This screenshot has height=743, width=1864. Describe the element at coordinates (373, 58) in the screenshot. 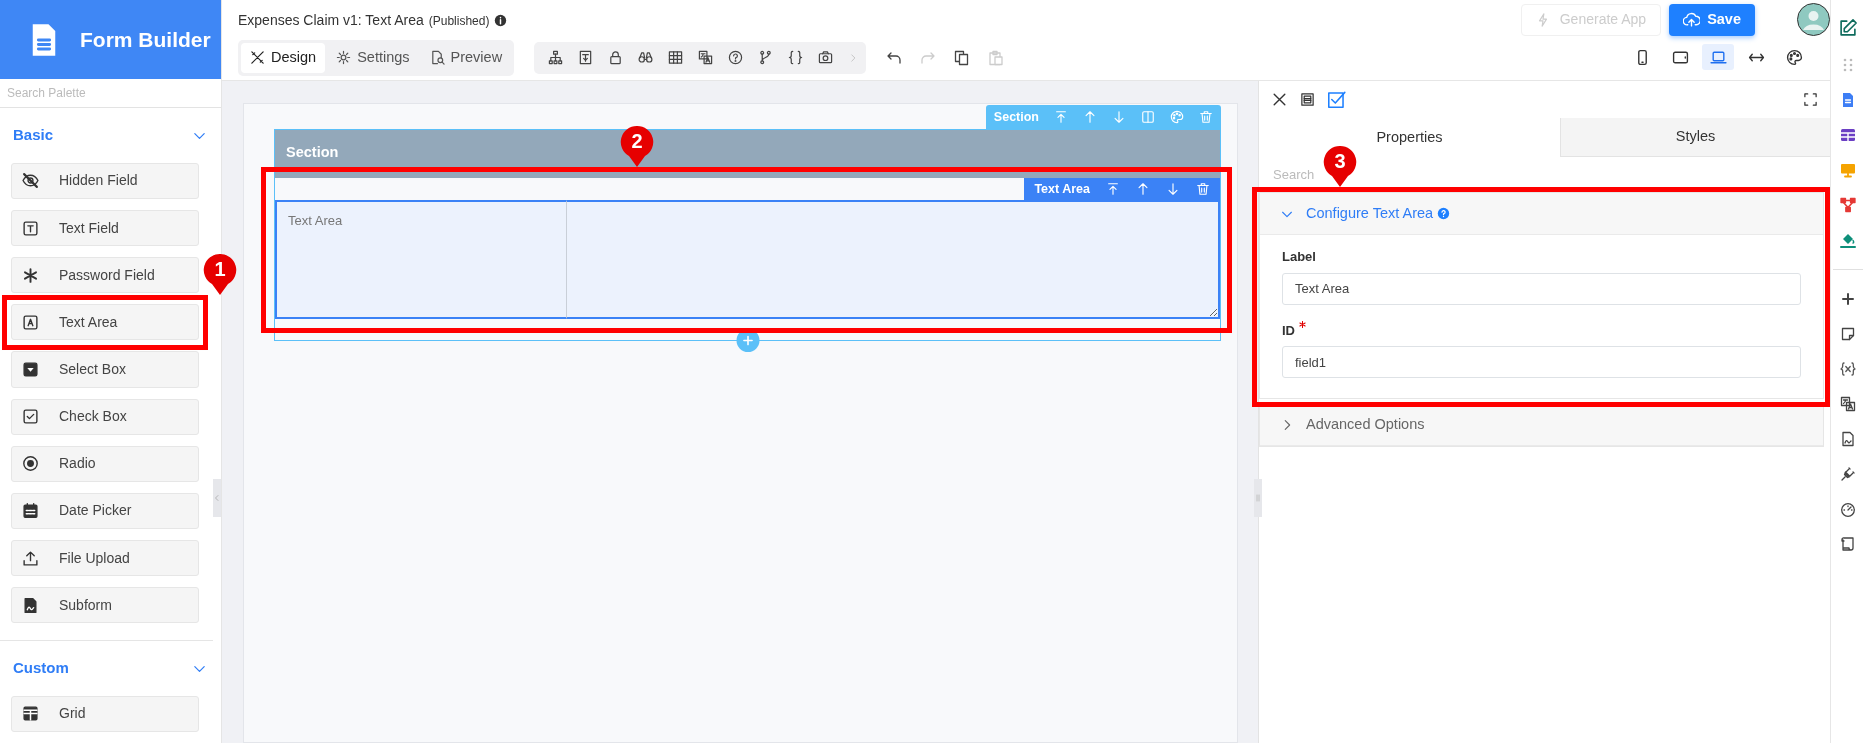

I see `mode-tab: Settings` at that location.